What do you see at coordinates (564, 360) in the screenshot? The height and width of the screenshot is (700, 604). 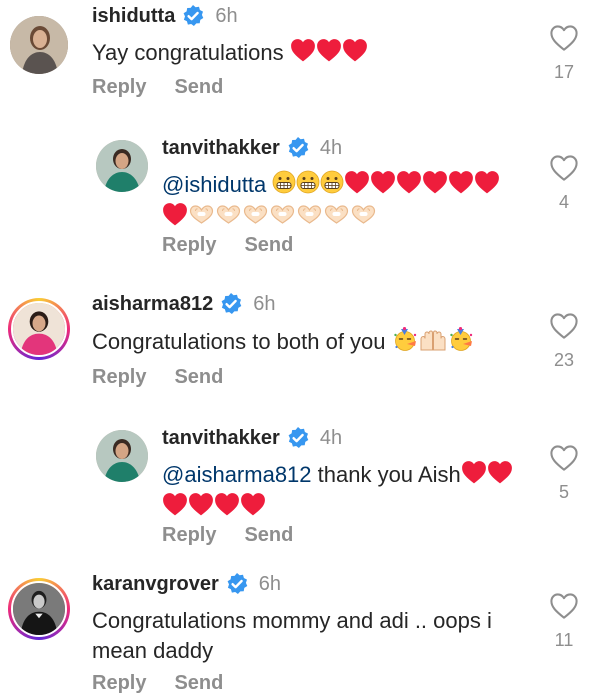 I see `like-count: 23` at bounding box center [564, 360].